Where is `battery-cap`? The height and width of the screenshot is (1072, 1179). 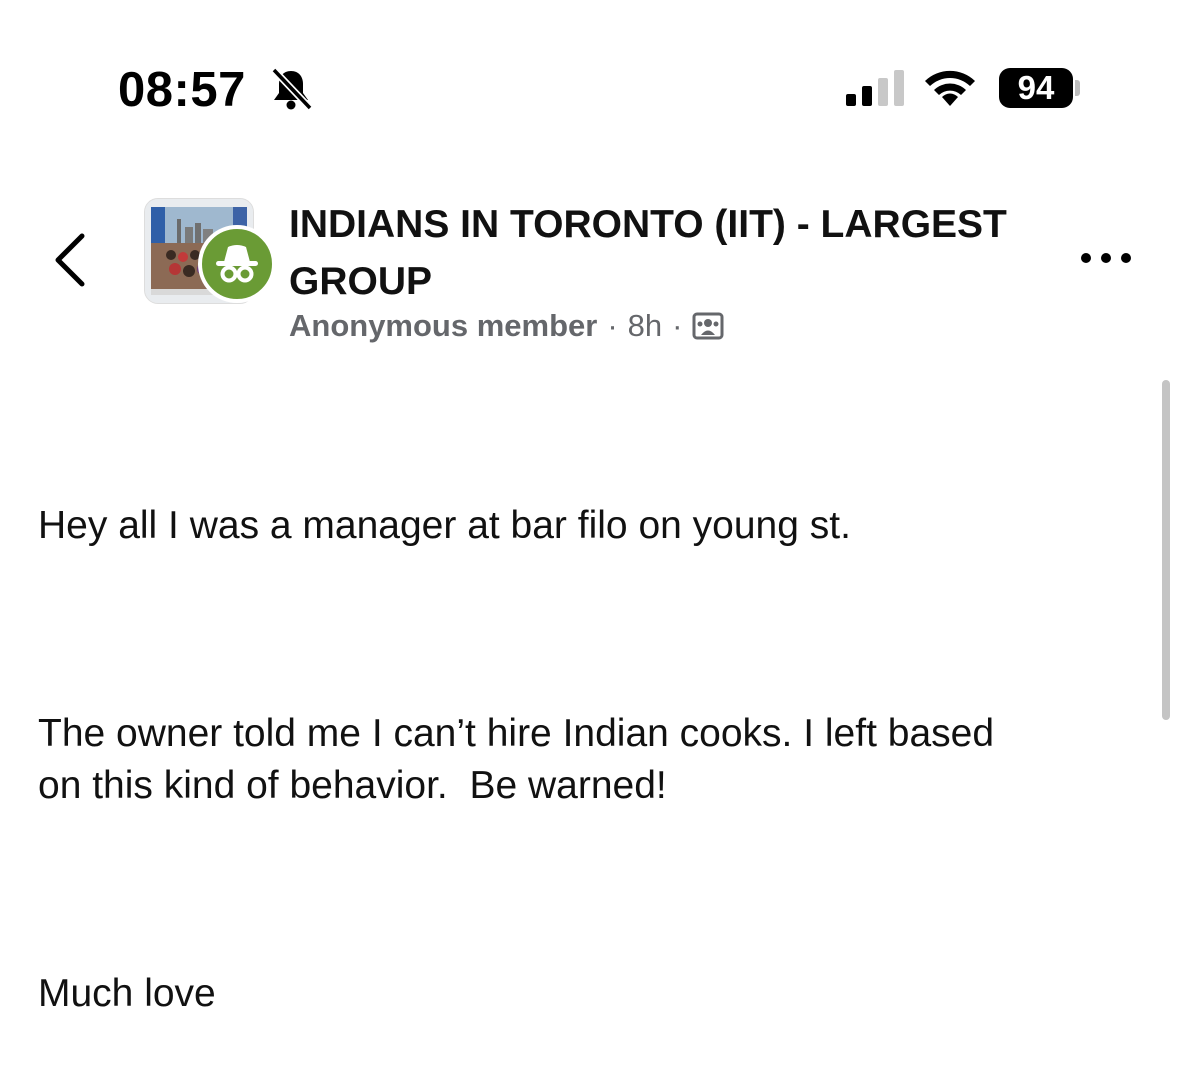 battery-cap is located at coordinates (1077, 88).